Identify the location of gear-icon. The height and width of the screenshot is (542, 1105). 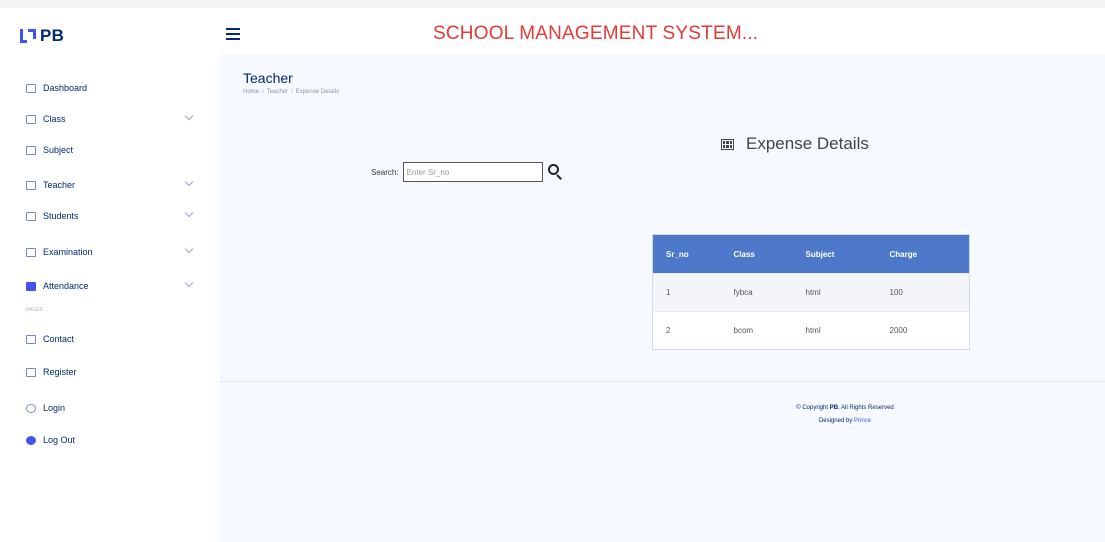
(31, 440).